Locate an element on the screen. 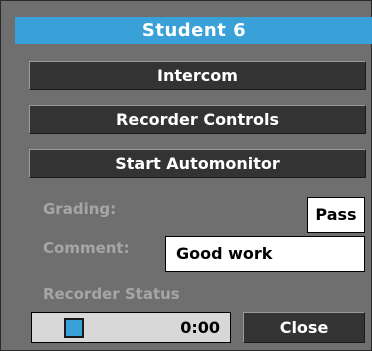 Image resolution: width=372 pixels, height=351 pixels. grading-label: Grading: is located at coordinates (80, 209).